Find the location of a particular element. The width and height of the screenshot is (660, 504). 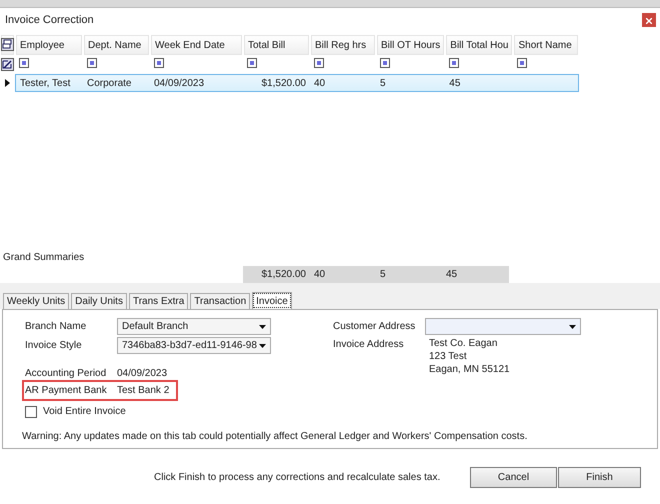

checkbox-label: Void Entire Invoice is located at coordinates (84, 412).